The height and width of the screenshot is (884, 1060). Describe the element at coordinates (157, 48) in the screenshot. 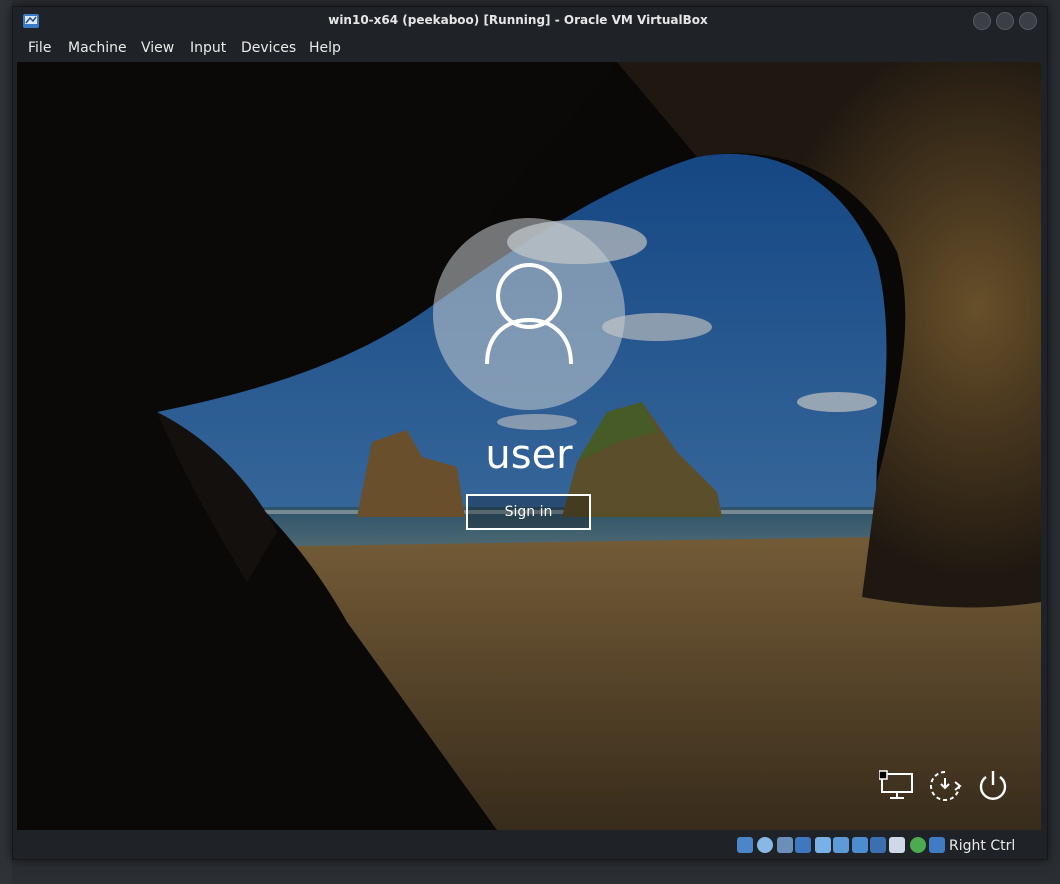

I see `menu-view: View` at that location.